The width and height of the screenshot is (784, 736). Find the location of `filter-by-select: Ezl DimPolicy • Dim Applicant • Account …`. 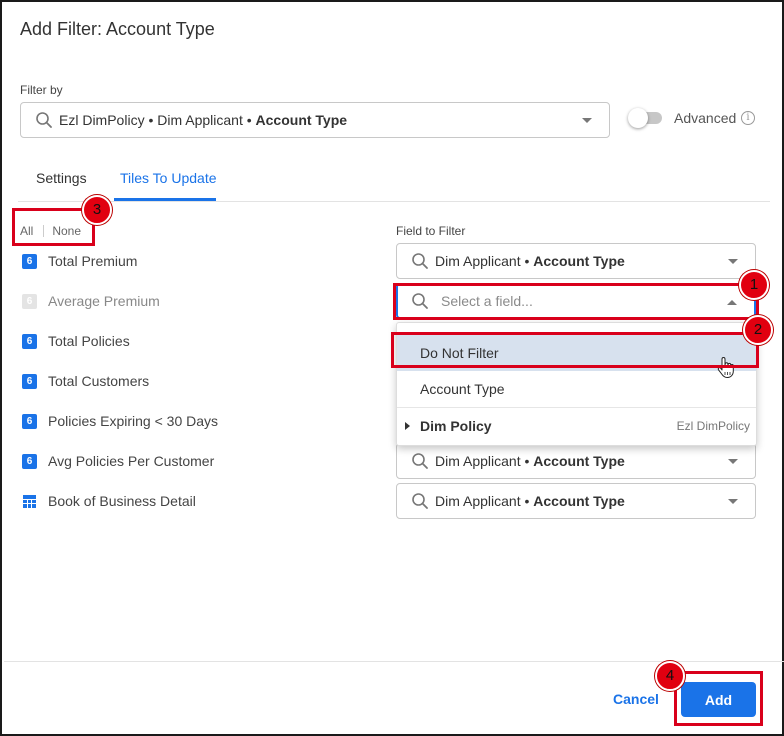

filter-by-select: Ezl DimPolicy • Dim Applicant • Account … is located at coordinates (315, 120).